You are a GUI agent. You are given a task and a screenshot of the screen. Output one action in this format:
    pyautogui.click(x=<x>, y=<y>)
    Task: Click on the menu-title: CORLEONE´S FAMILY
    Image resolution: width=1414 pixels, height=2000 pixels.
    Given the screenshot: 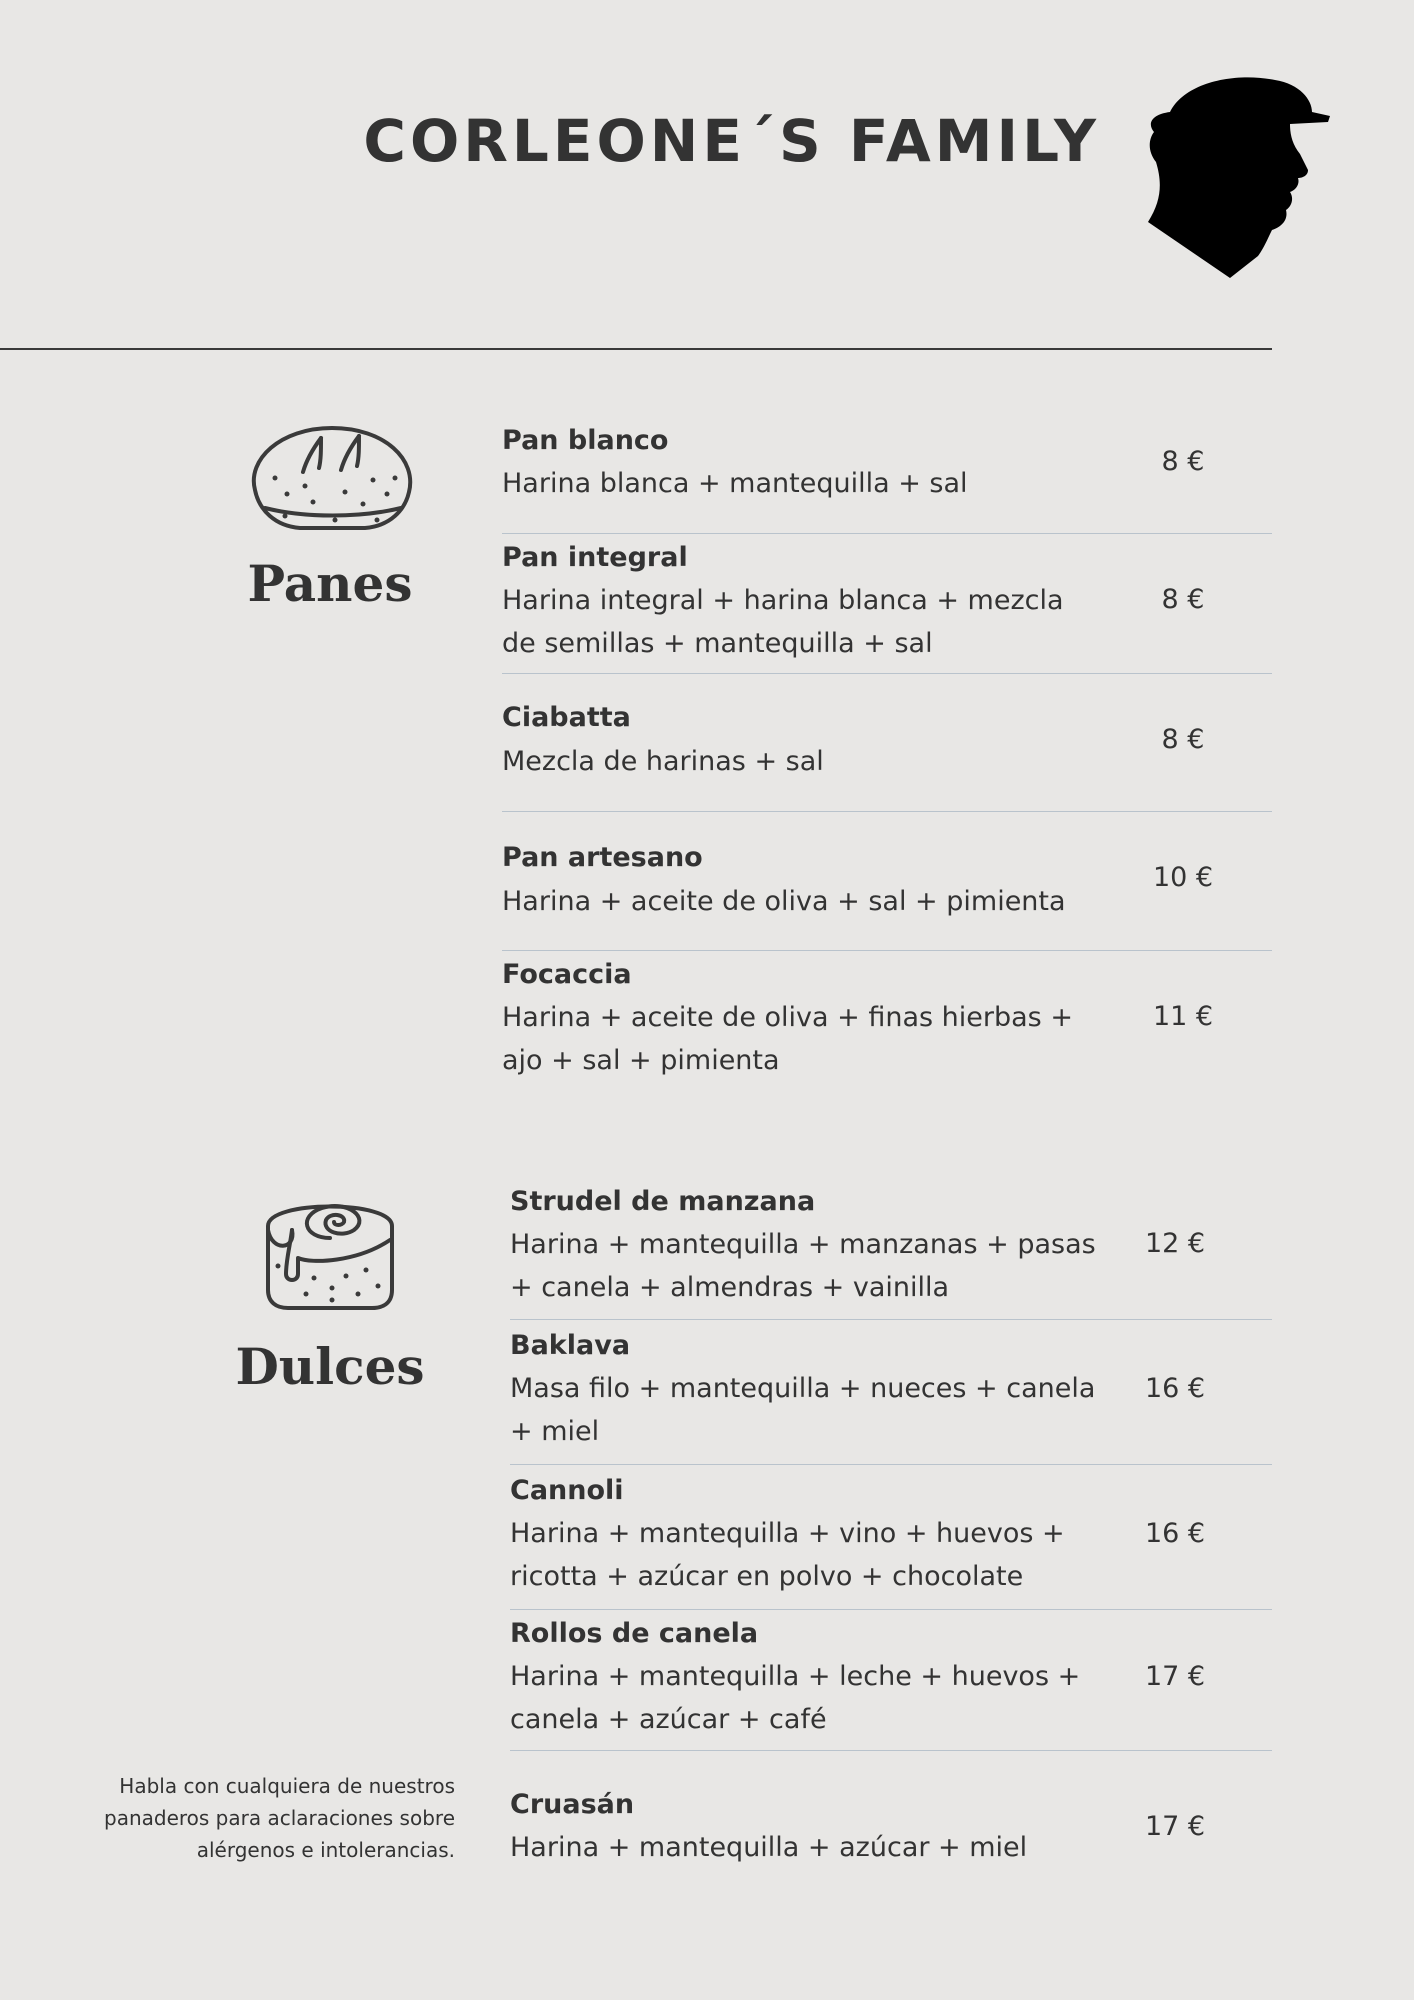 What is the action you would take?
    pyautogui.click(x=731, y=141)
    